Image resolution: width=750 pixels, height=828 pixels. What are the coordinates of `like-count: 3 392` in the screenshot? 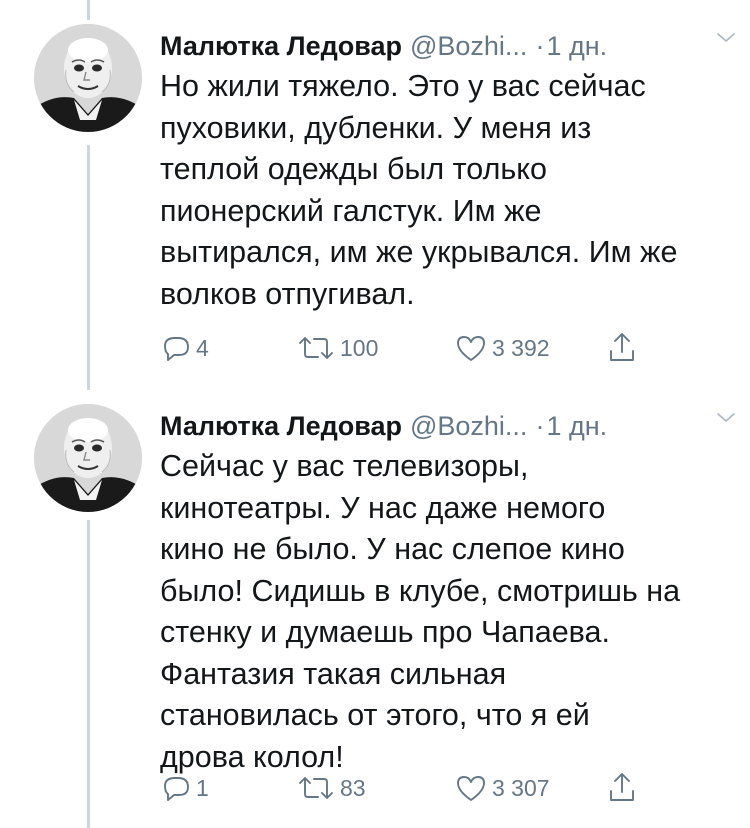 It's located at (521, 347).